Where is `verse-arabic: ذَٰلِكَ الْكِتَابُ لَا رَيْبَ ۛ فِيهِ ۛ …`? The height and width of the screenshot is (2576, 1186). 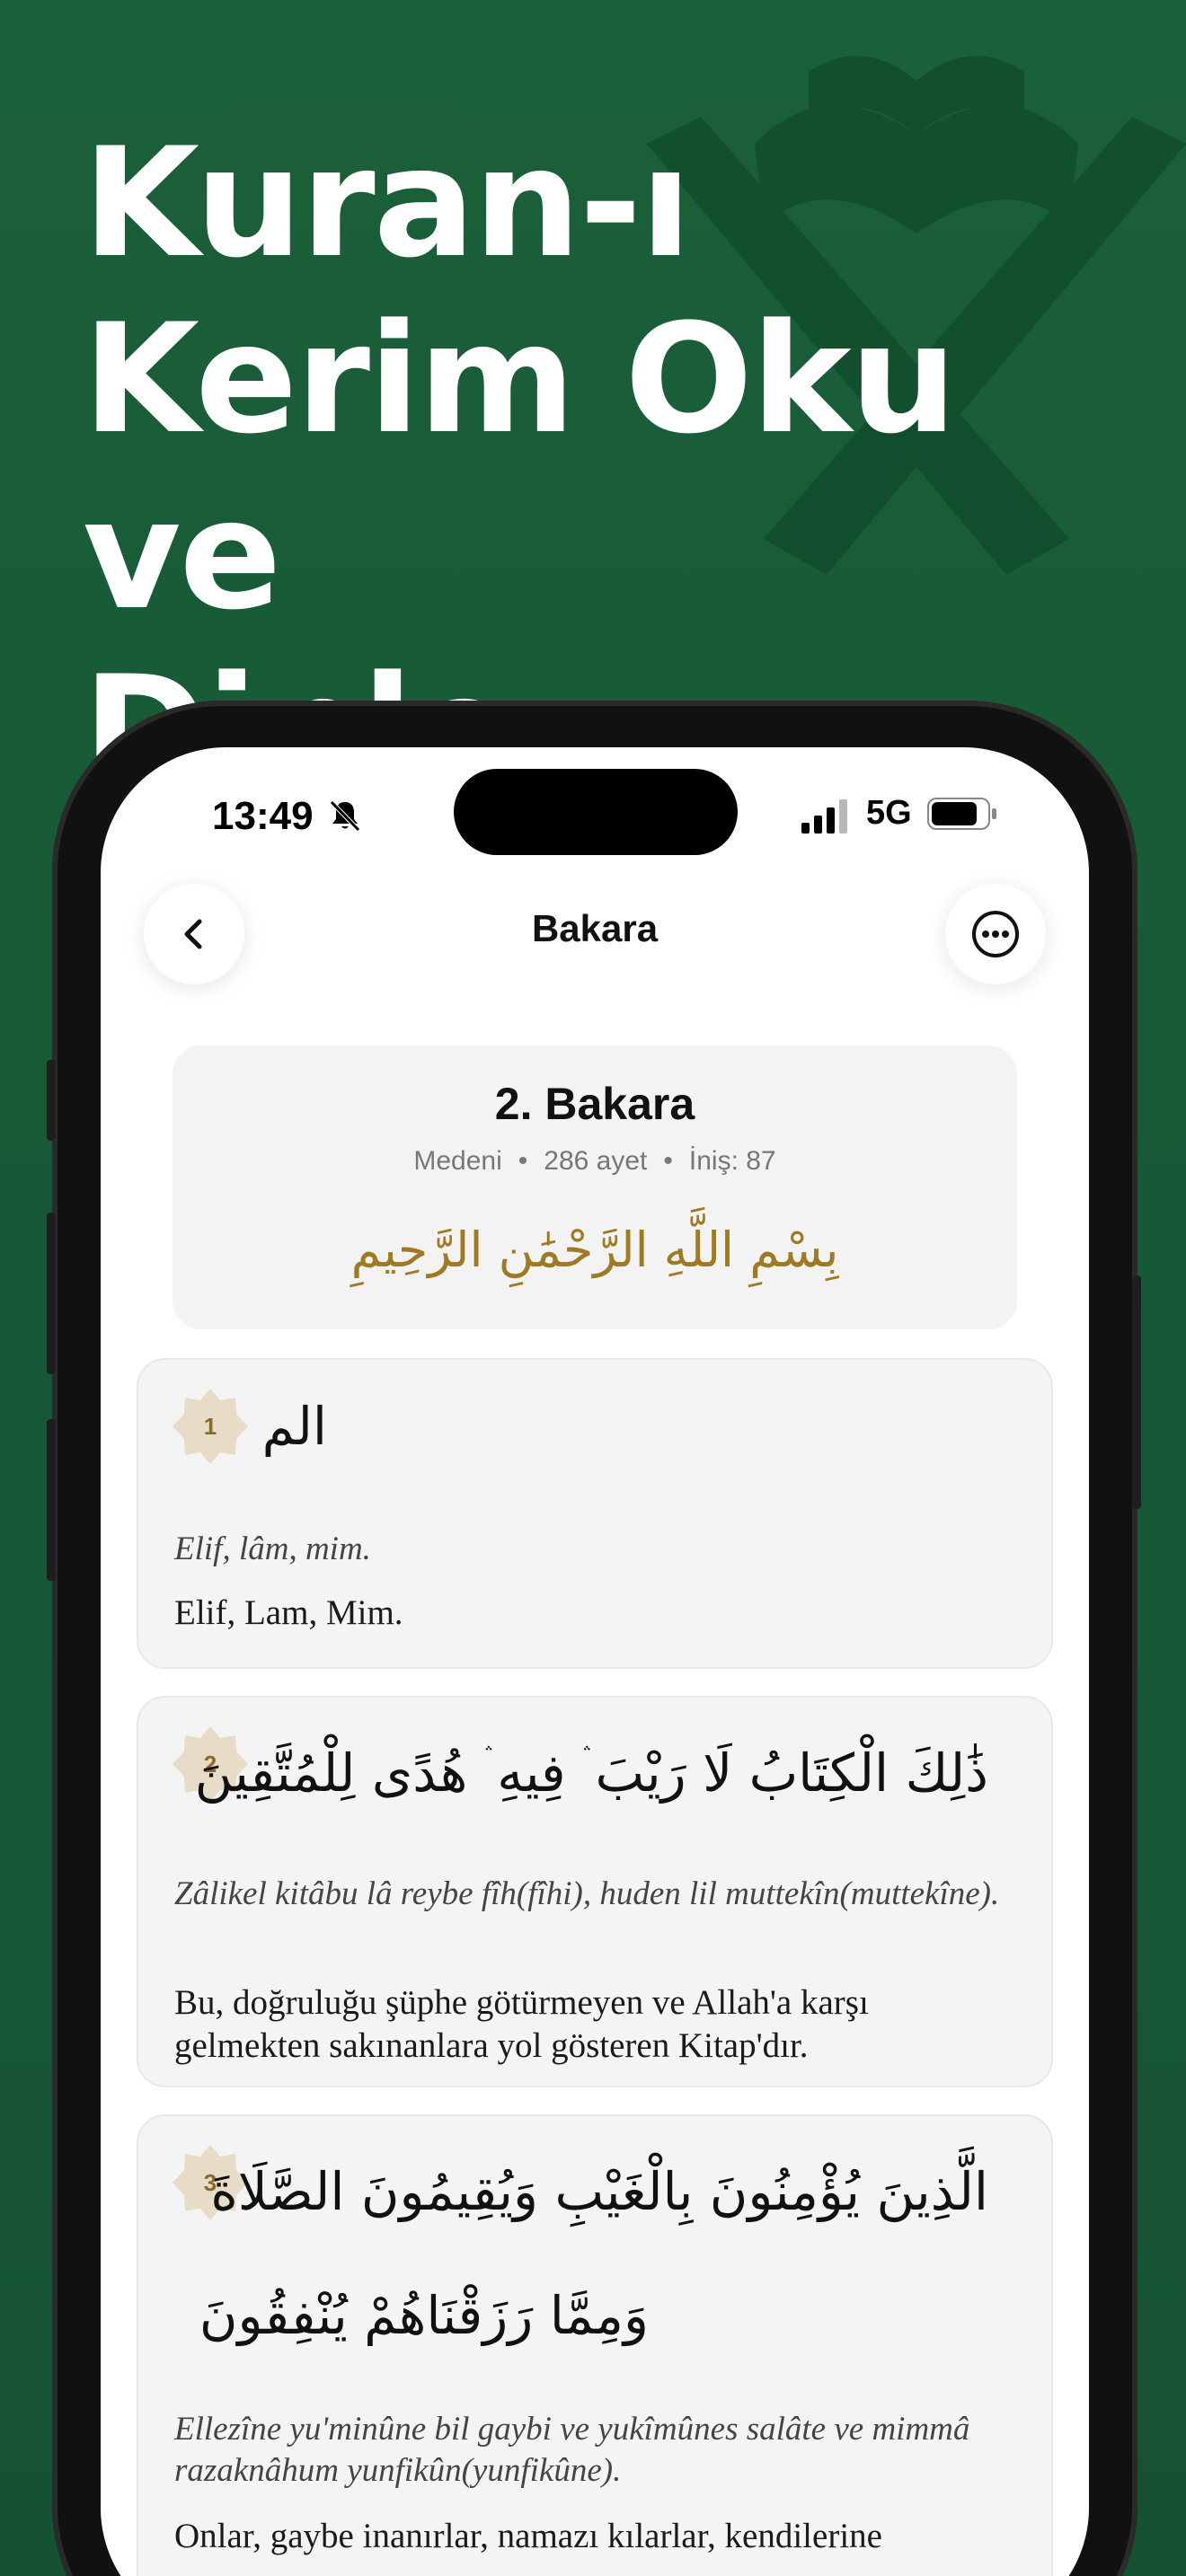
verse-arabic: ذَٰلِكَ الْكِتَابُ لَا رَيْبَ ۛ فِيهِ ۛ … is located at coordinates (591, 1773).